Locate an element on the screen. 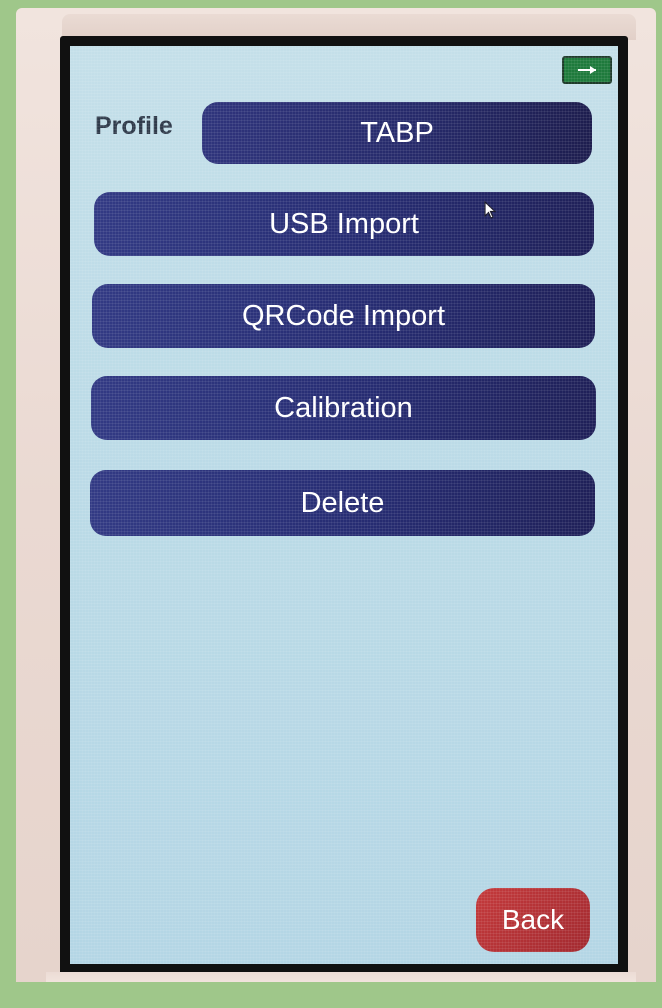 This screenshot has height=1008, width=662. usb-import-button: USB Import is located at coordinates (344, 224).